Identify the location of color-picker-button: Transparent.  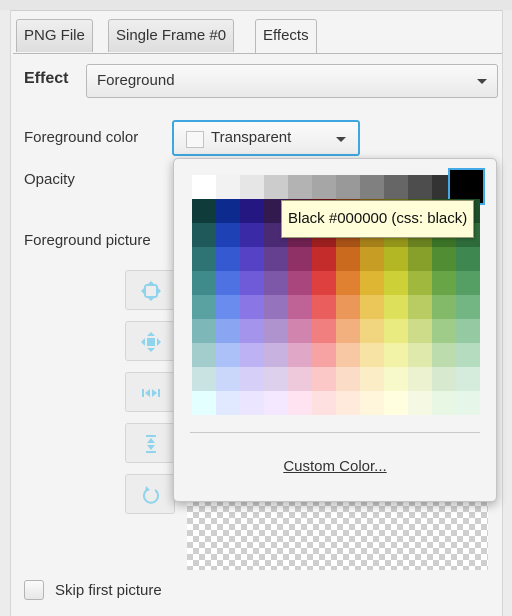
(266, 138).